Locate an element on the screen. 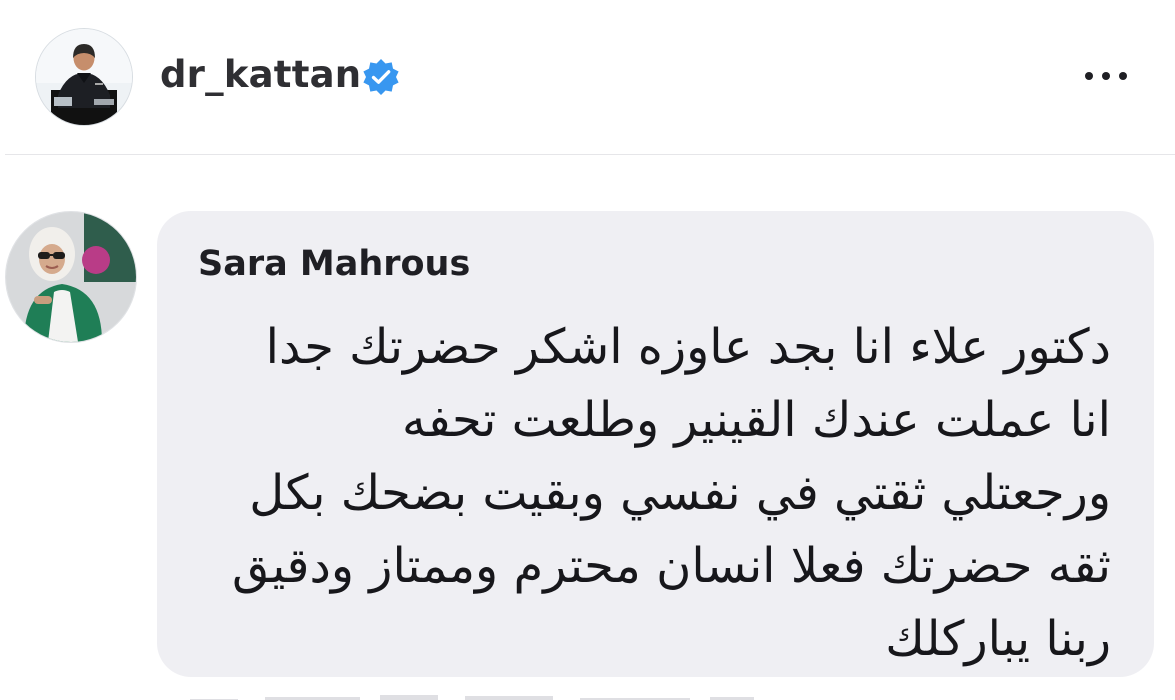 This screenshot has height=700, width=1175. author-avatar-image is located at coordinates (84, 77).